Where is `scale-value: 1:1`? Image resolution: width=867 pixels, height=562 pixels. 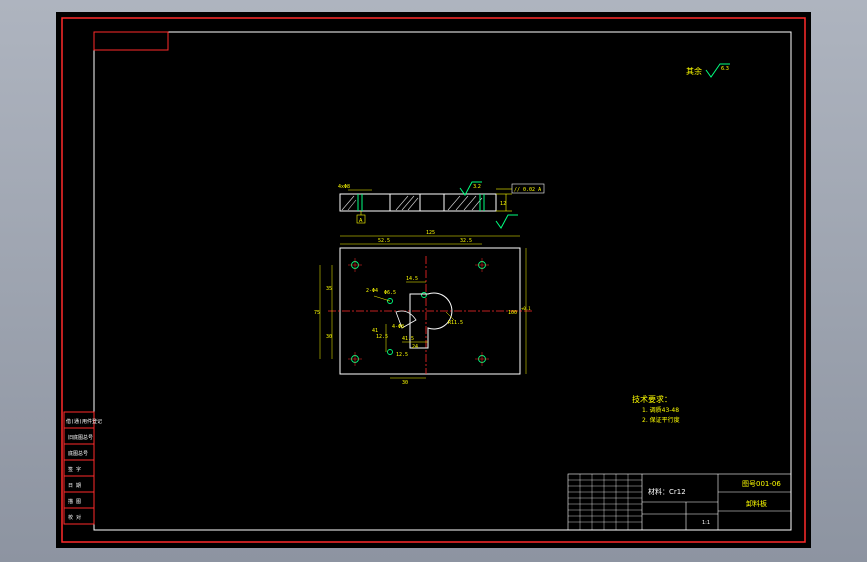 scale-value: 1:1 is located at coordinates (706, 523).